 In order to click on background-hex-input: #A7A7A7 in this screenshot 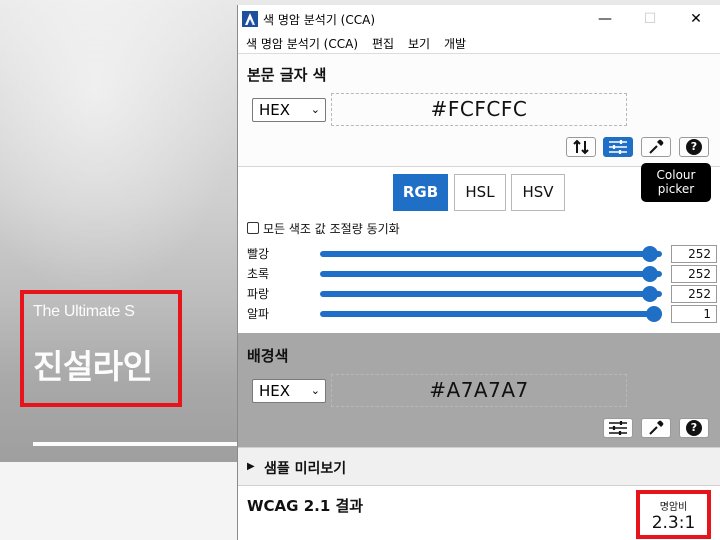, I will do `click(479, 390)`.